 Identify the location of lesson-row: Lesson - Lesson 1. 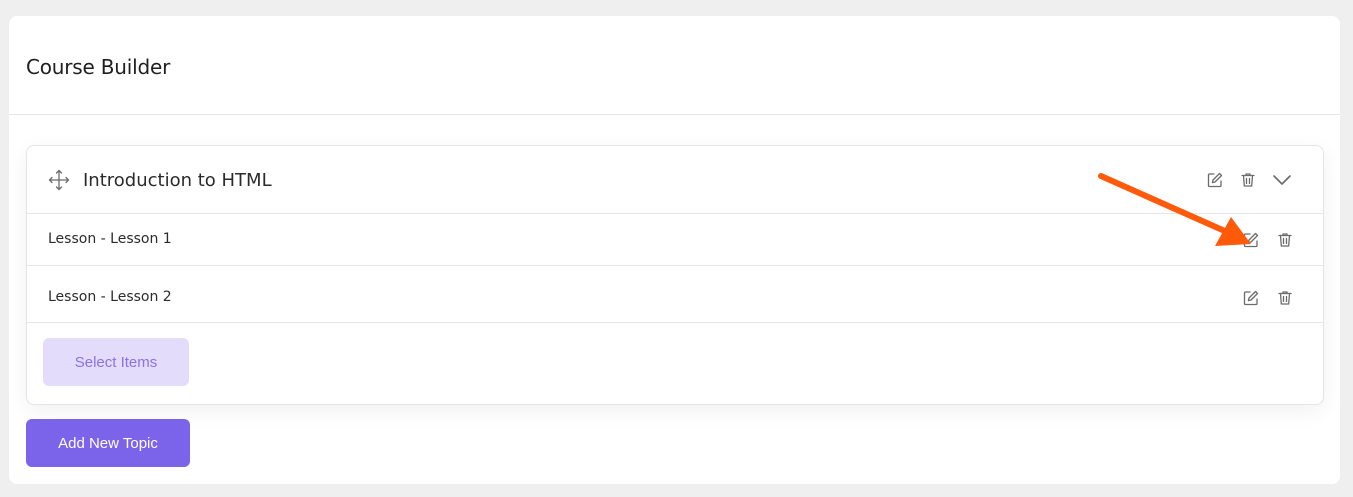
(675, 240).